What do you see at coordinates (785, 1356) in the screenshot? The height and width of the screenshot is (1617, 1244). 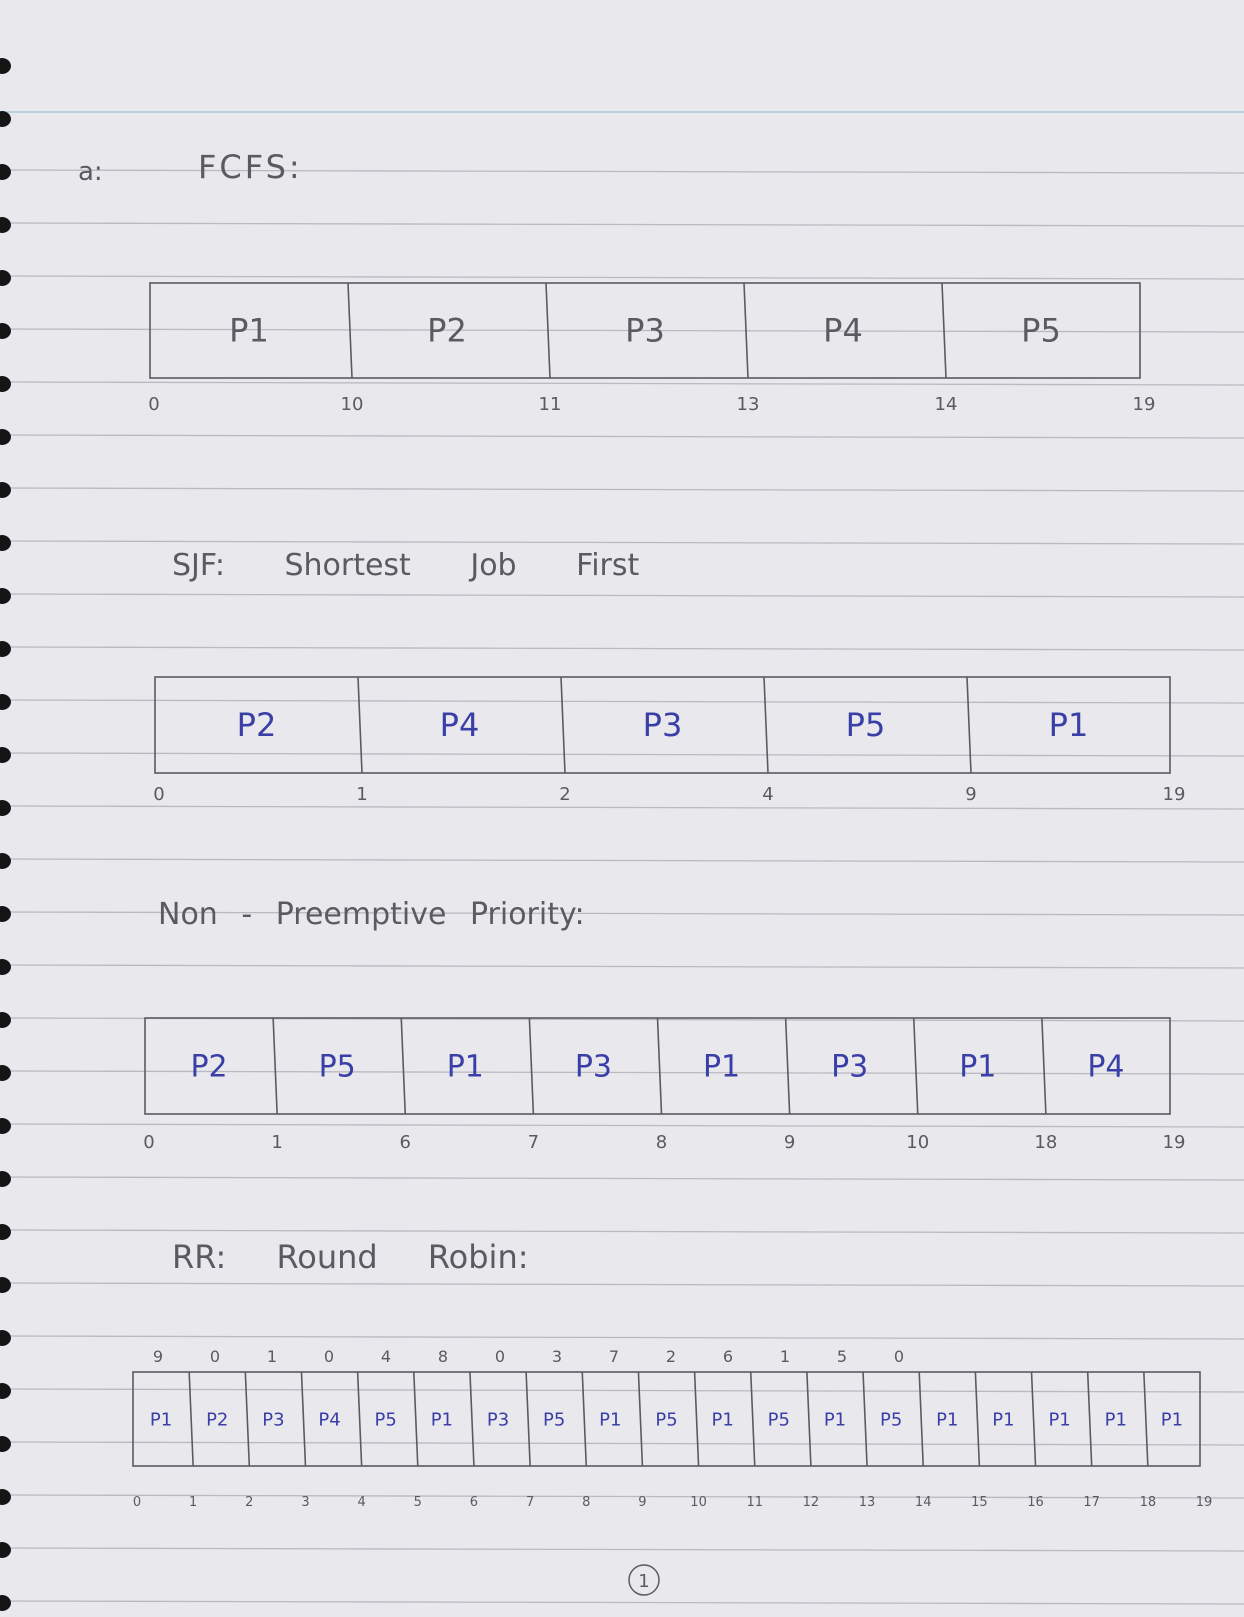 I see `remaining-time-label: 1` at bounding box center [785, 1356].